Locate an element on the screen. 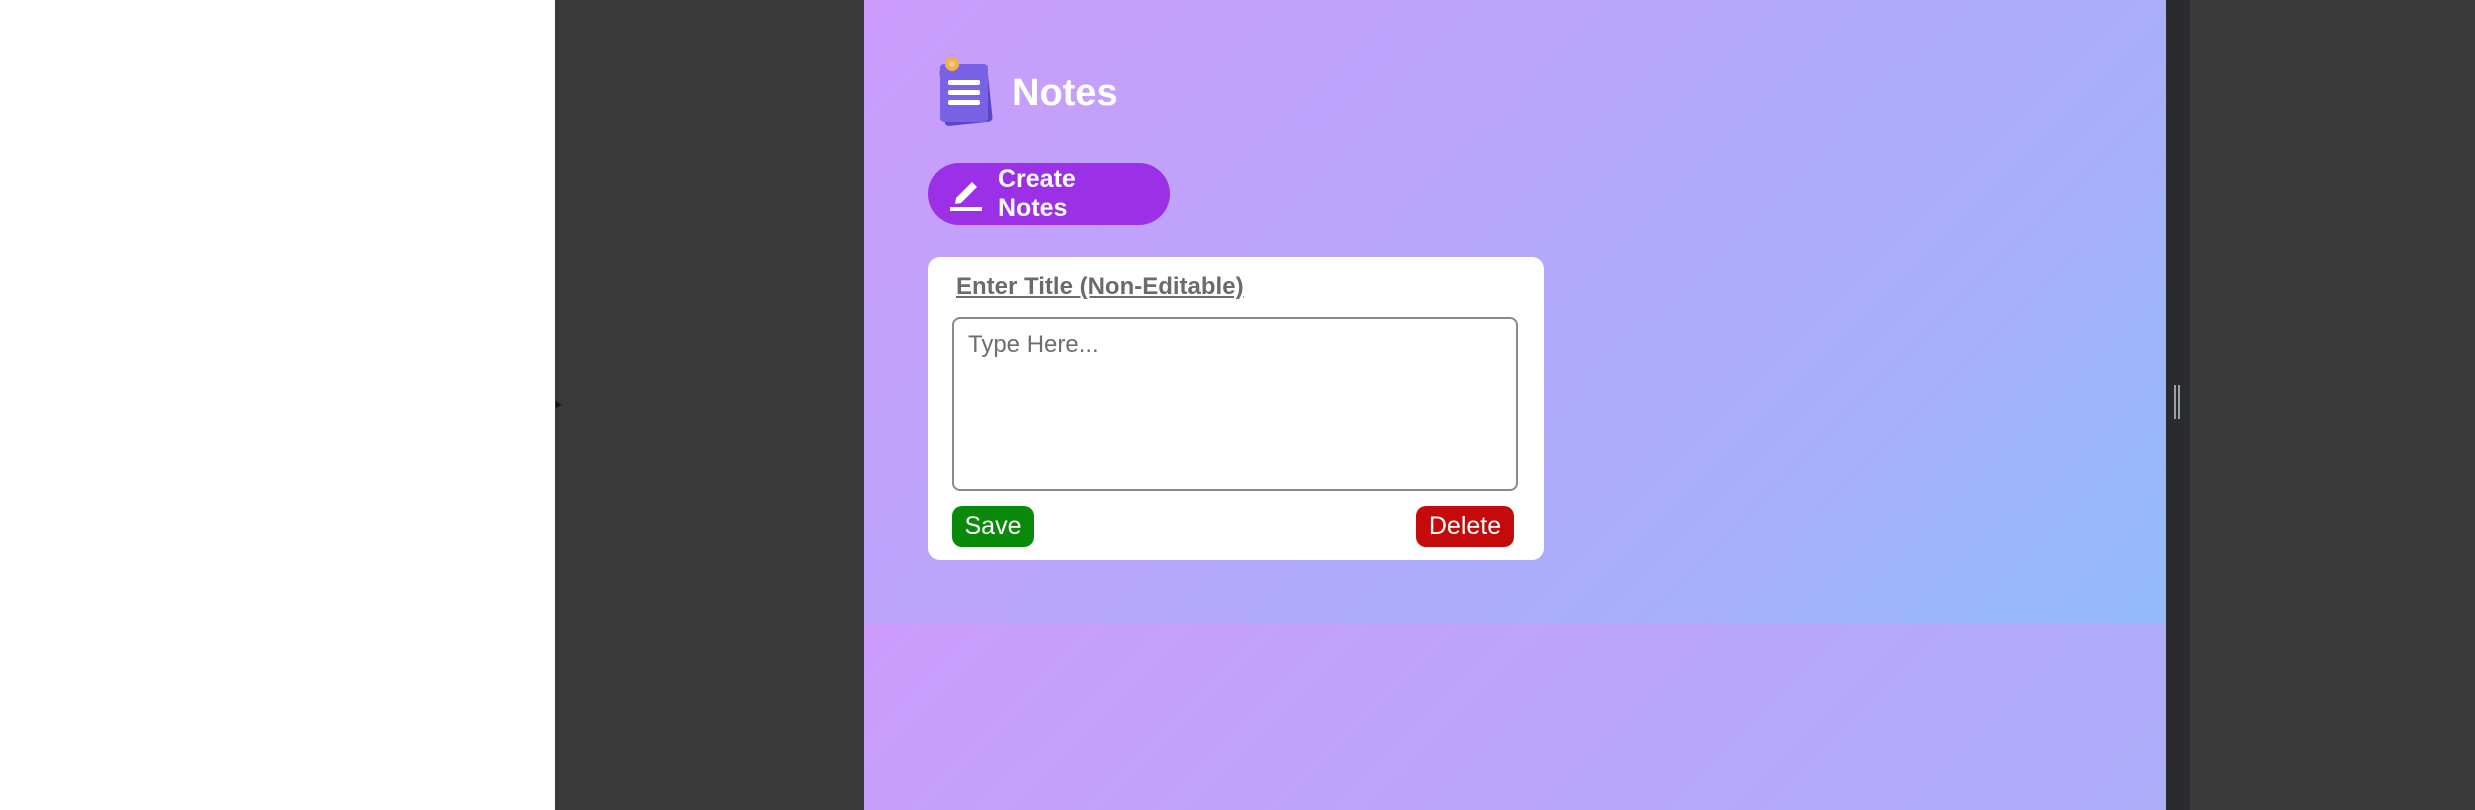  app-body-background is located at coordinates (1515, 716).